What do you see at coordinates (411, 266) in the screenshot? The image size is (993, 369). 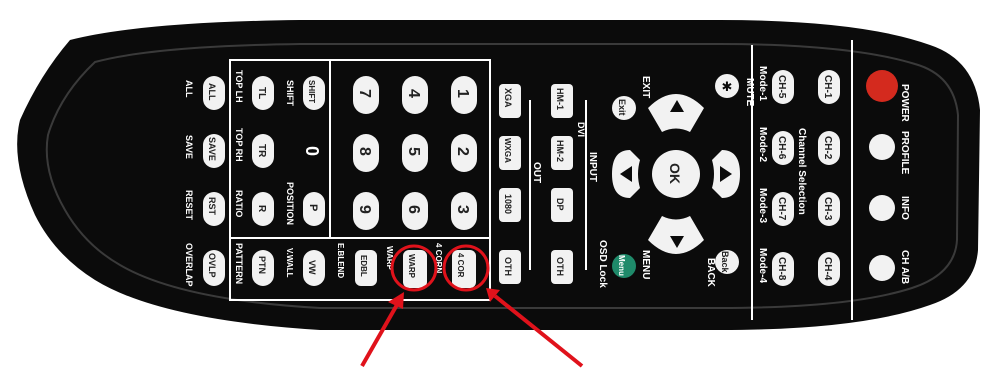 I see `warp-text: WARP` at bounding box center [411, 266].